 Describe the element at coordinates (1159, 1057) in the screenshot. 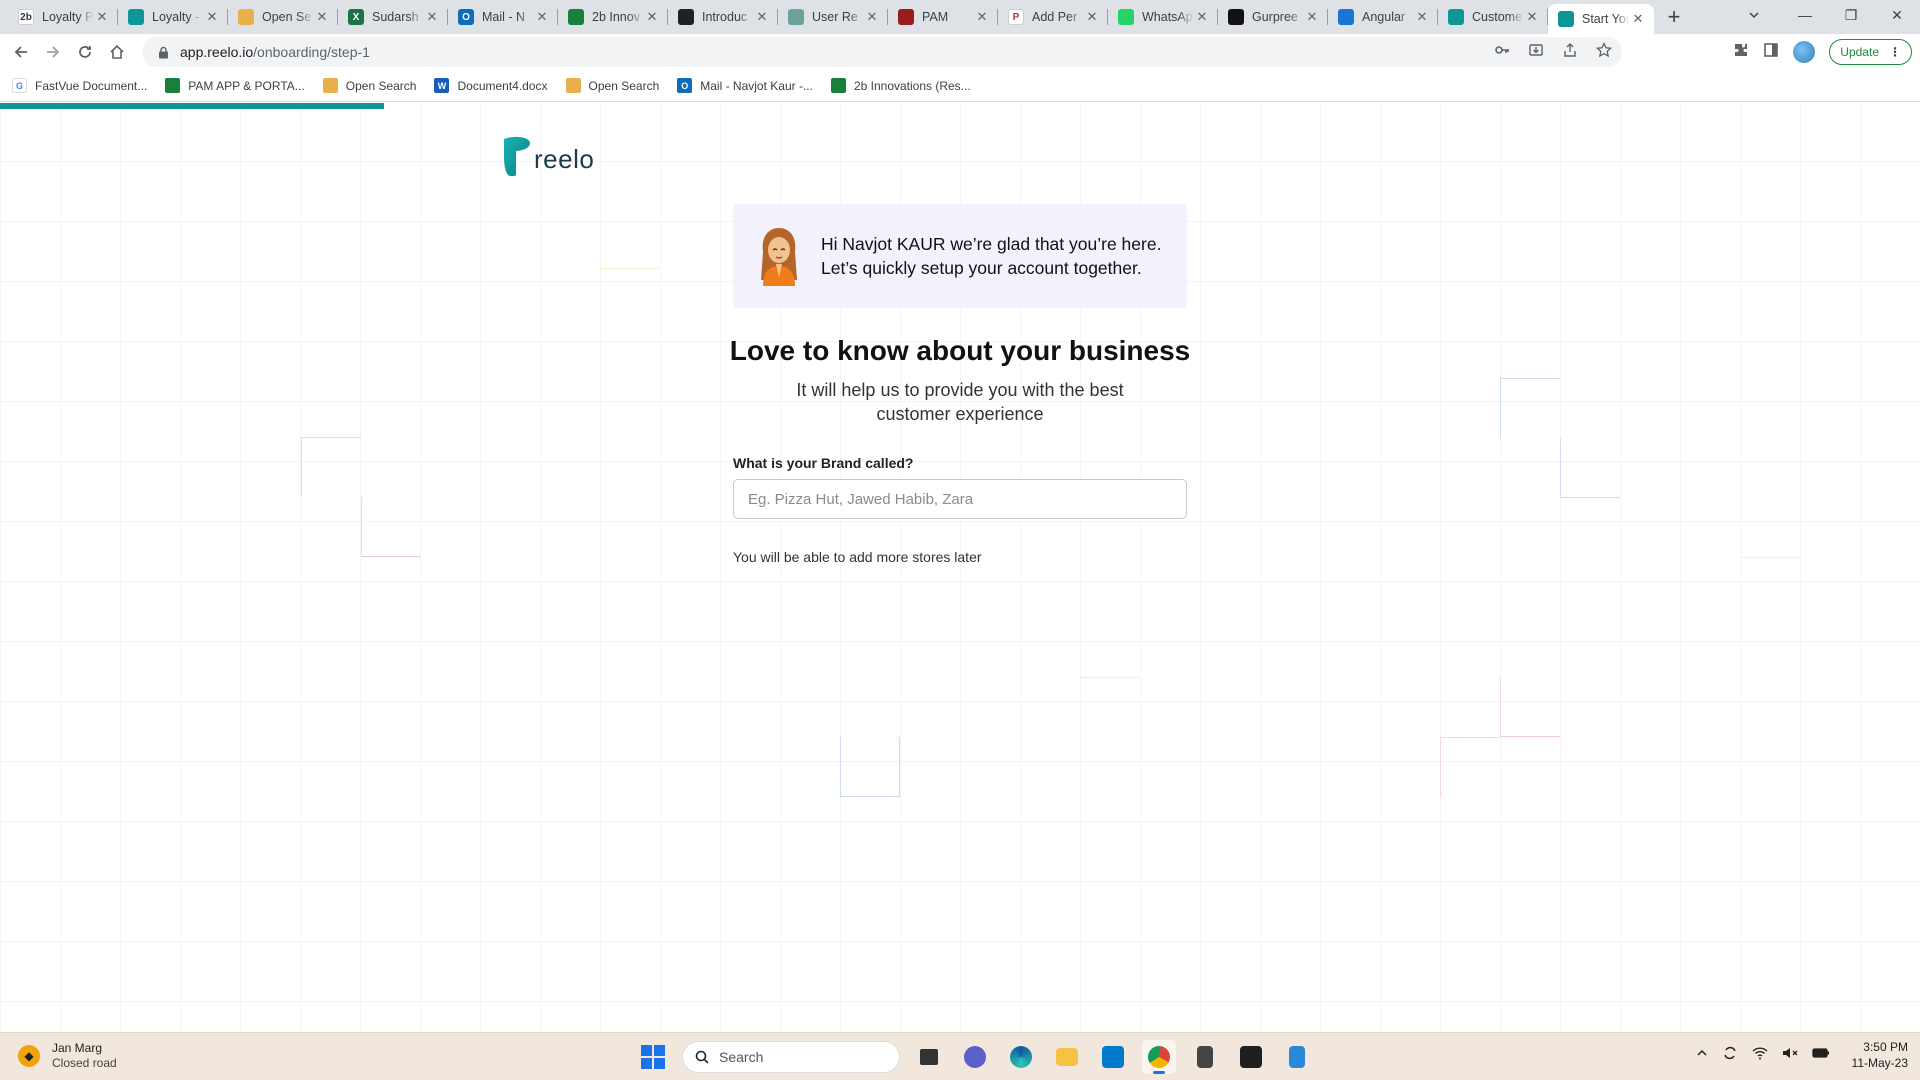

I see `chrome-icon` at that location.